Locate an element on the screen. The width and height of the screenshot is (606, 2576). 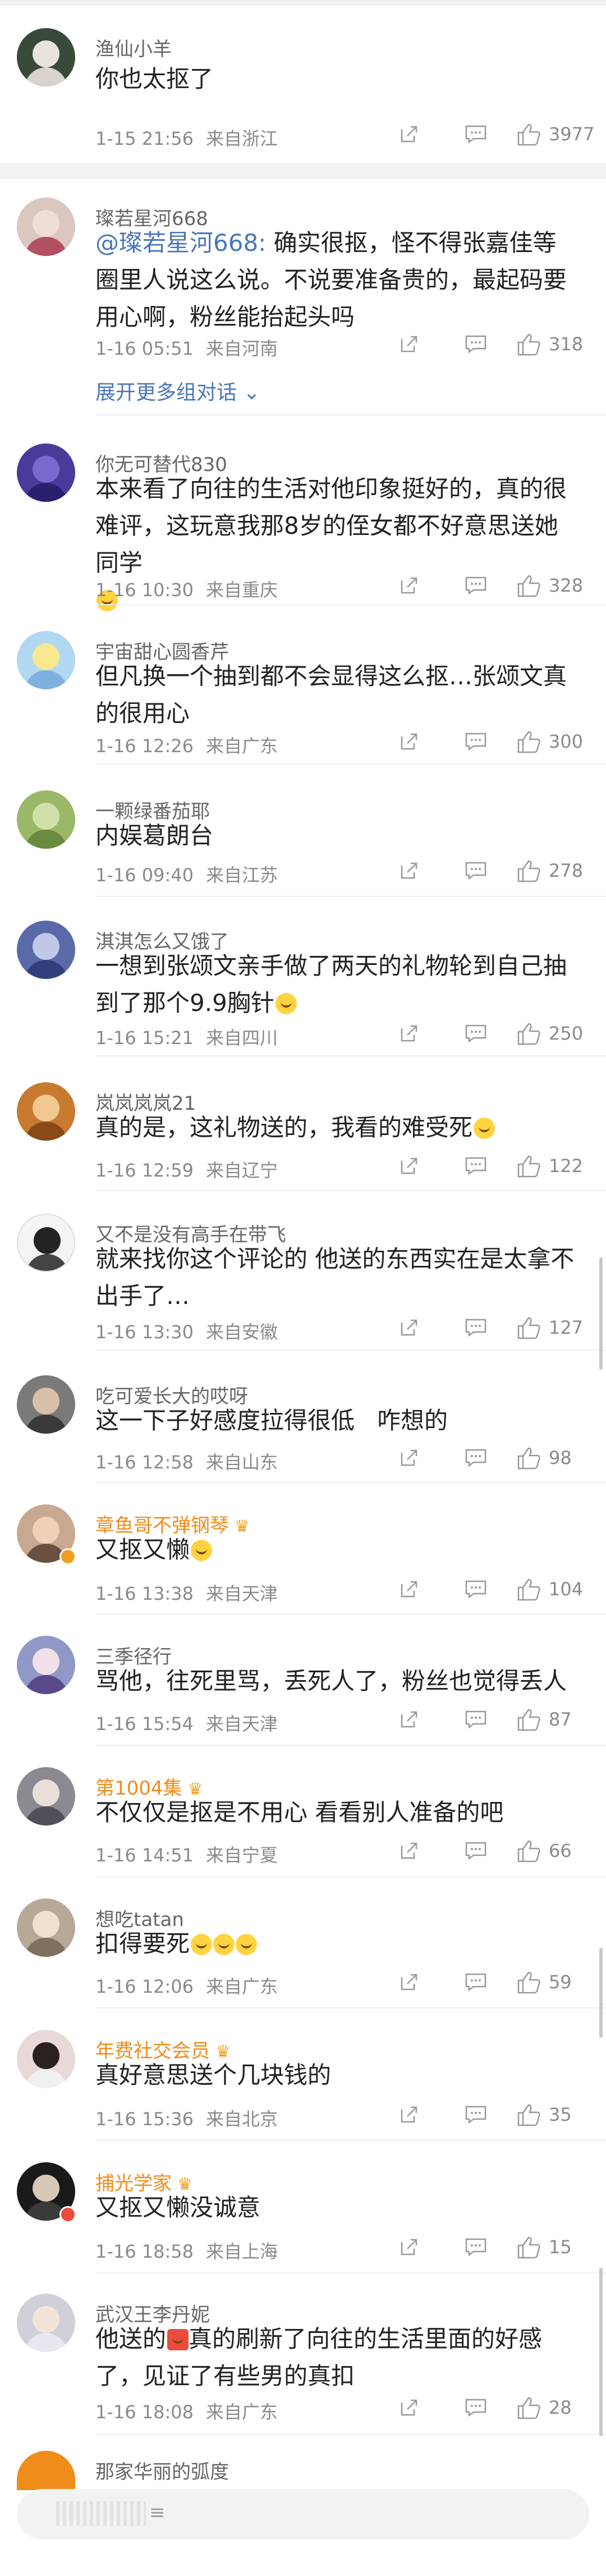
like-count: 98 is located at coordinates (560, 1457).